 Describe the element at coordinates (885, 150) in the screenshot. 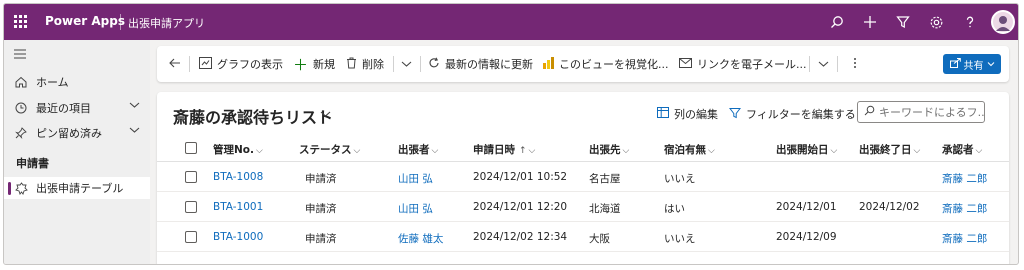

I see `column-header-label: 出張終了日` at that location.